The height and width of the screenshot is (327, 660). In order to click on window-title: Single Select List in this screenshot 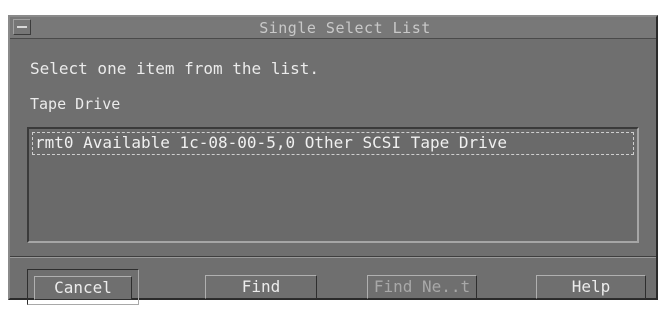, I will do `click(345, 28)`.